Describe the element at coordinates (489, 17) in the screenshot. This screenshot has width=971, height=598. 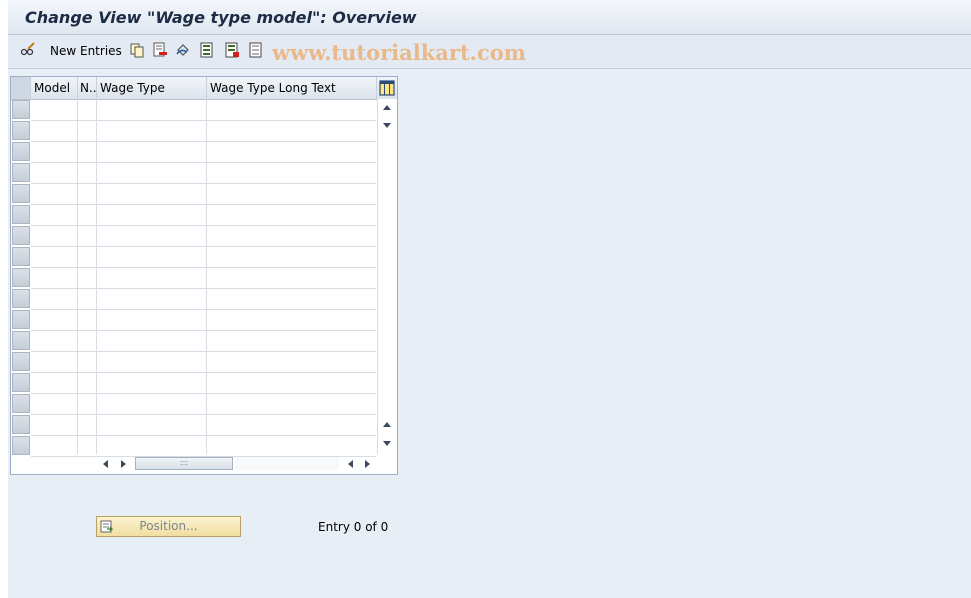
I see `title-bar: Change View "Wage type model": Overview` at that location.